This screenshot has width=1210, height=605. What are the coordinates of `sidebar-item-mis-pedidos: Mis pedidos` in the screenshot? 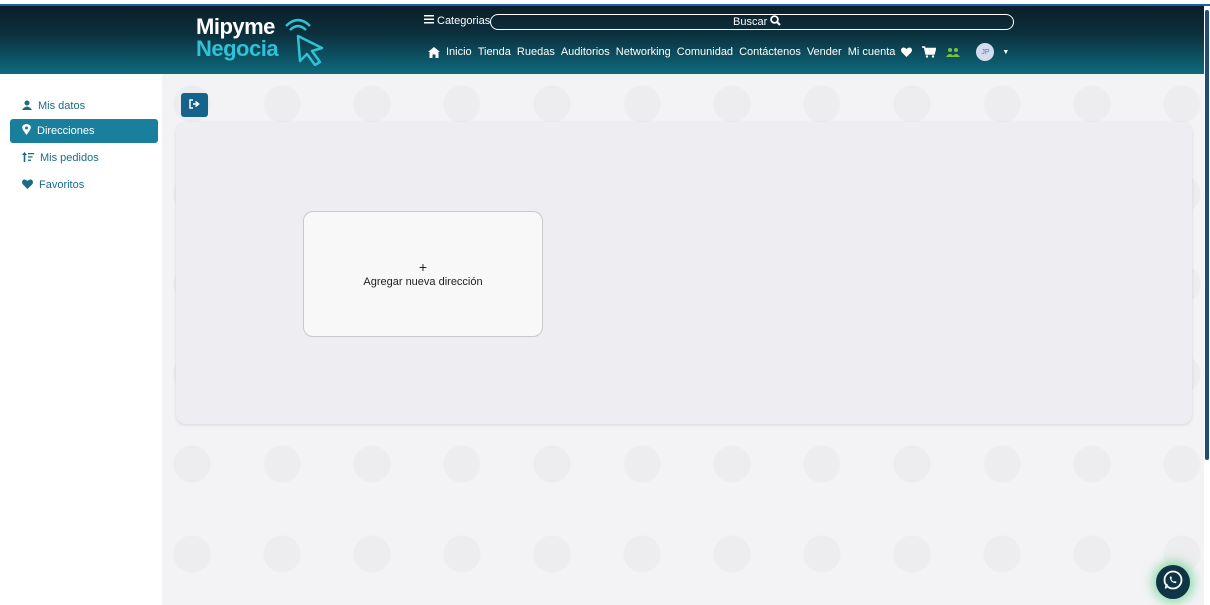 It's located at (84, 158).